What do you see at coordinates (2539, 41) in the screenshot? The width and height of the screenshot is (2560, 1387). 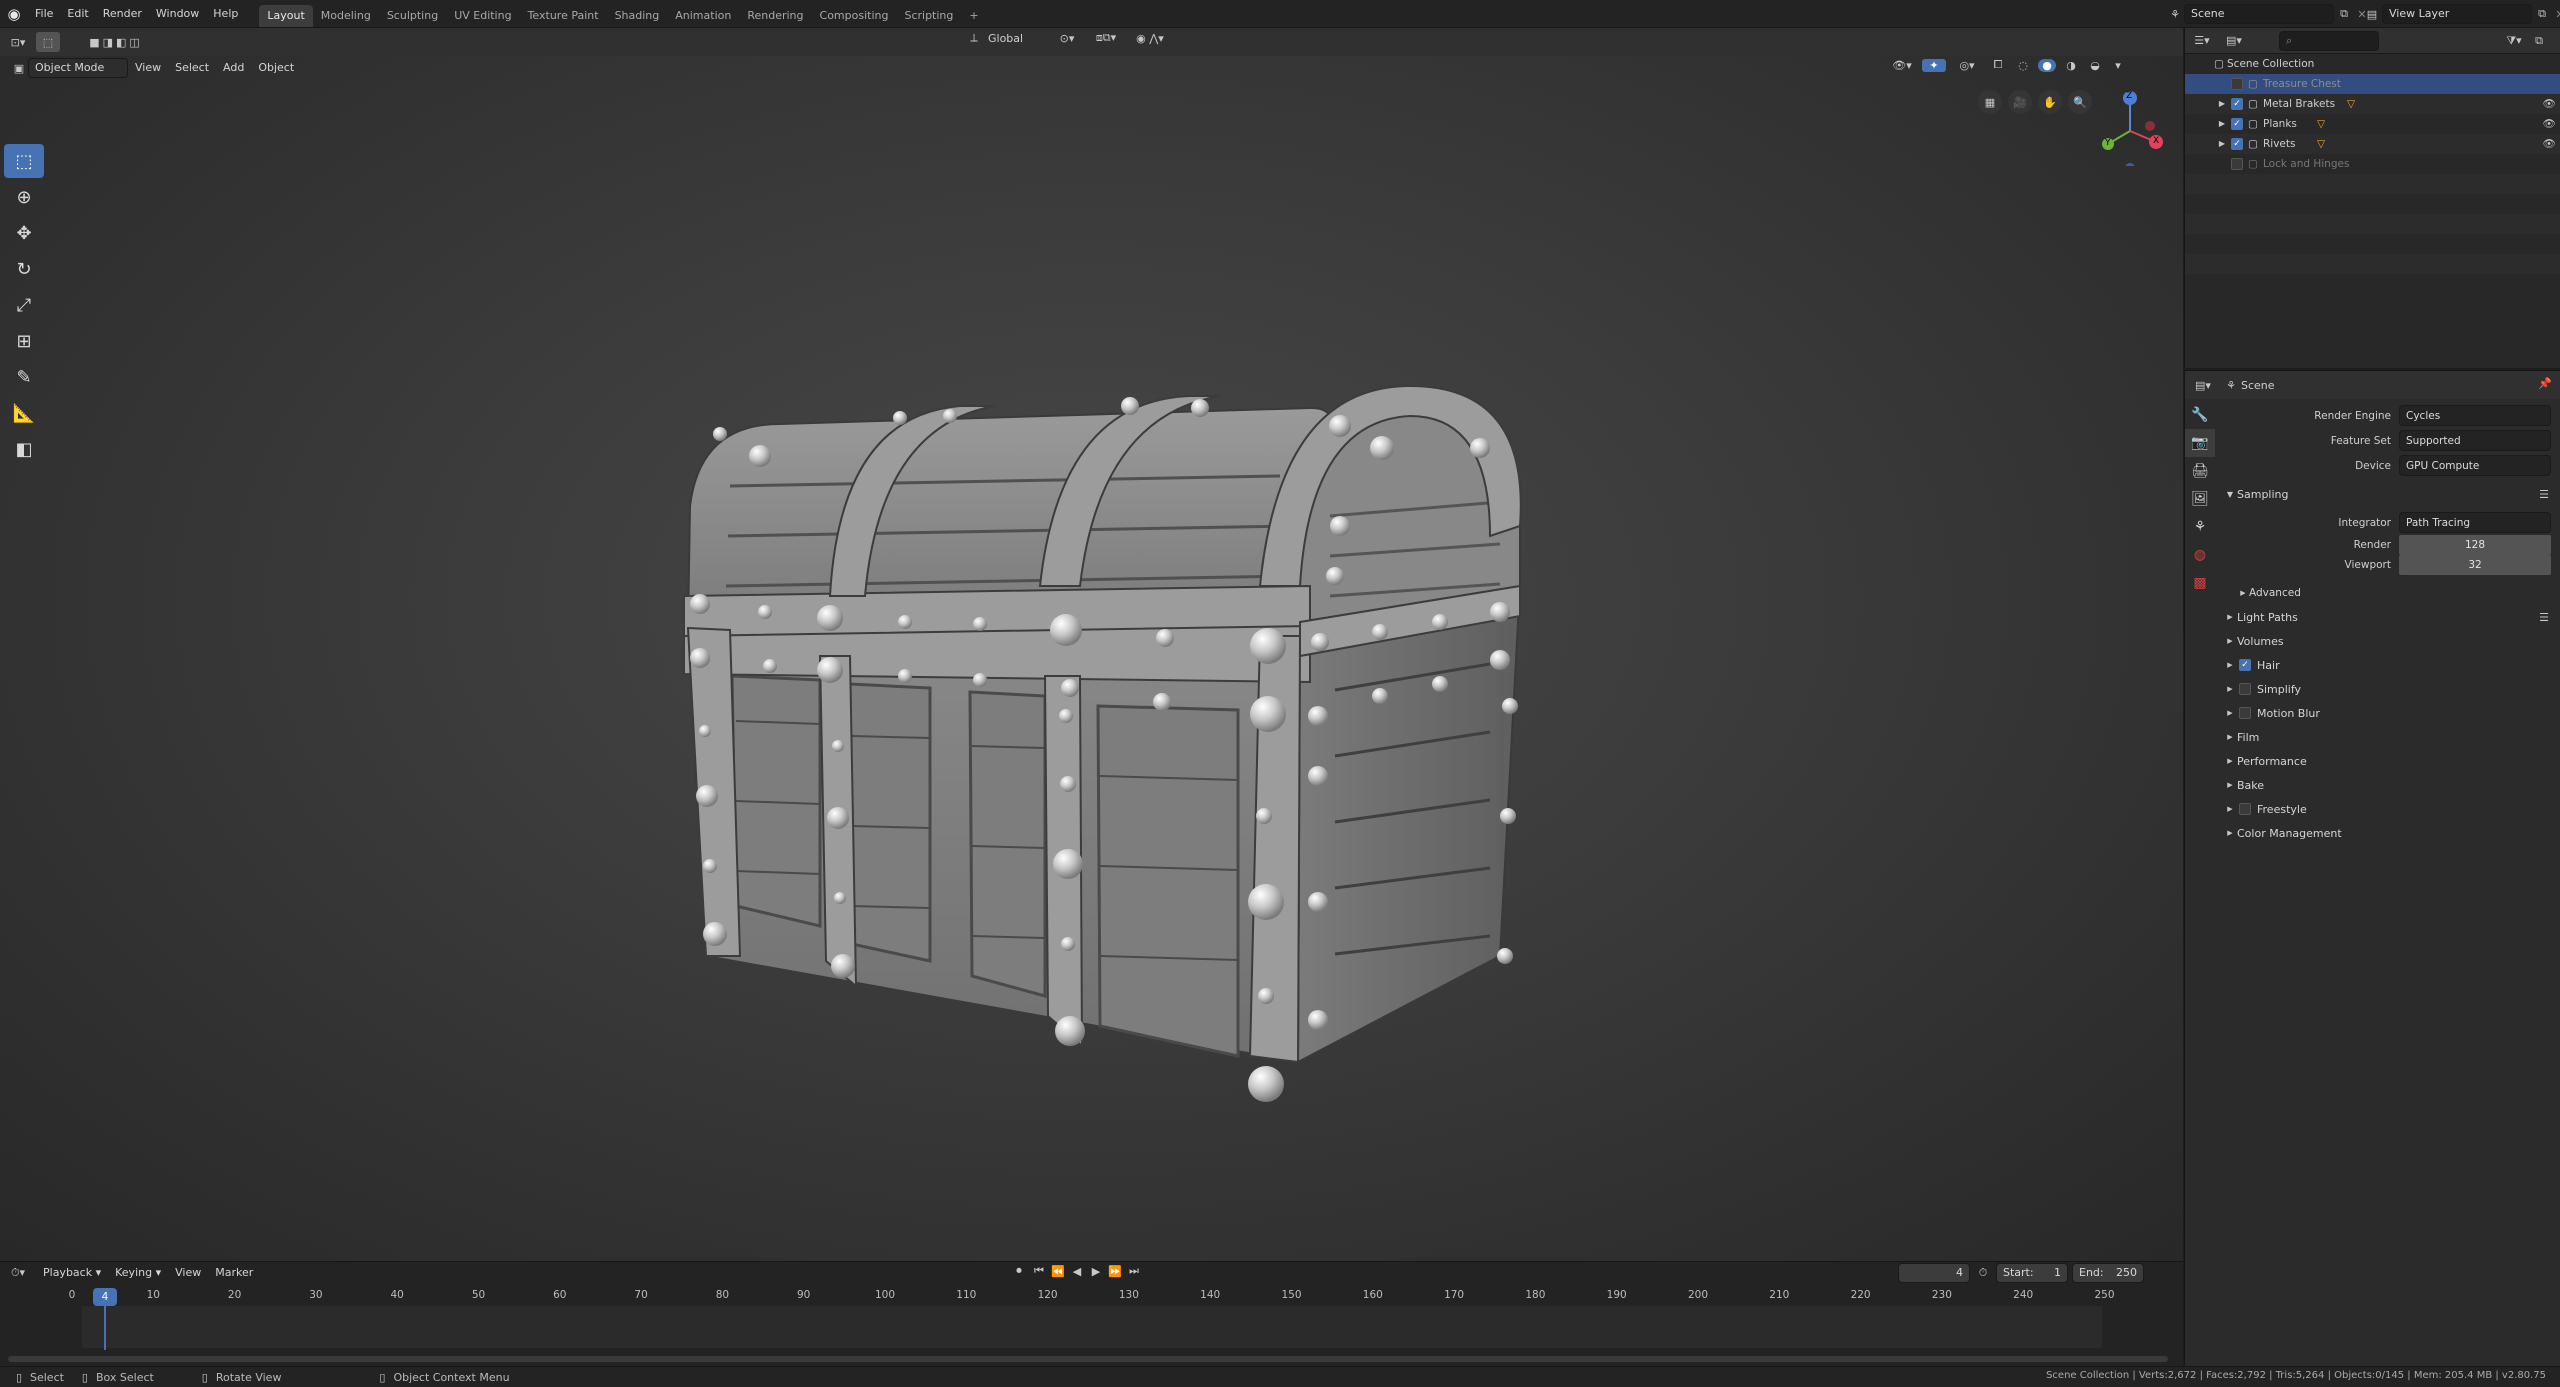 I see `new-collection-icon: ⧉` at bounding box center [2539, 41].